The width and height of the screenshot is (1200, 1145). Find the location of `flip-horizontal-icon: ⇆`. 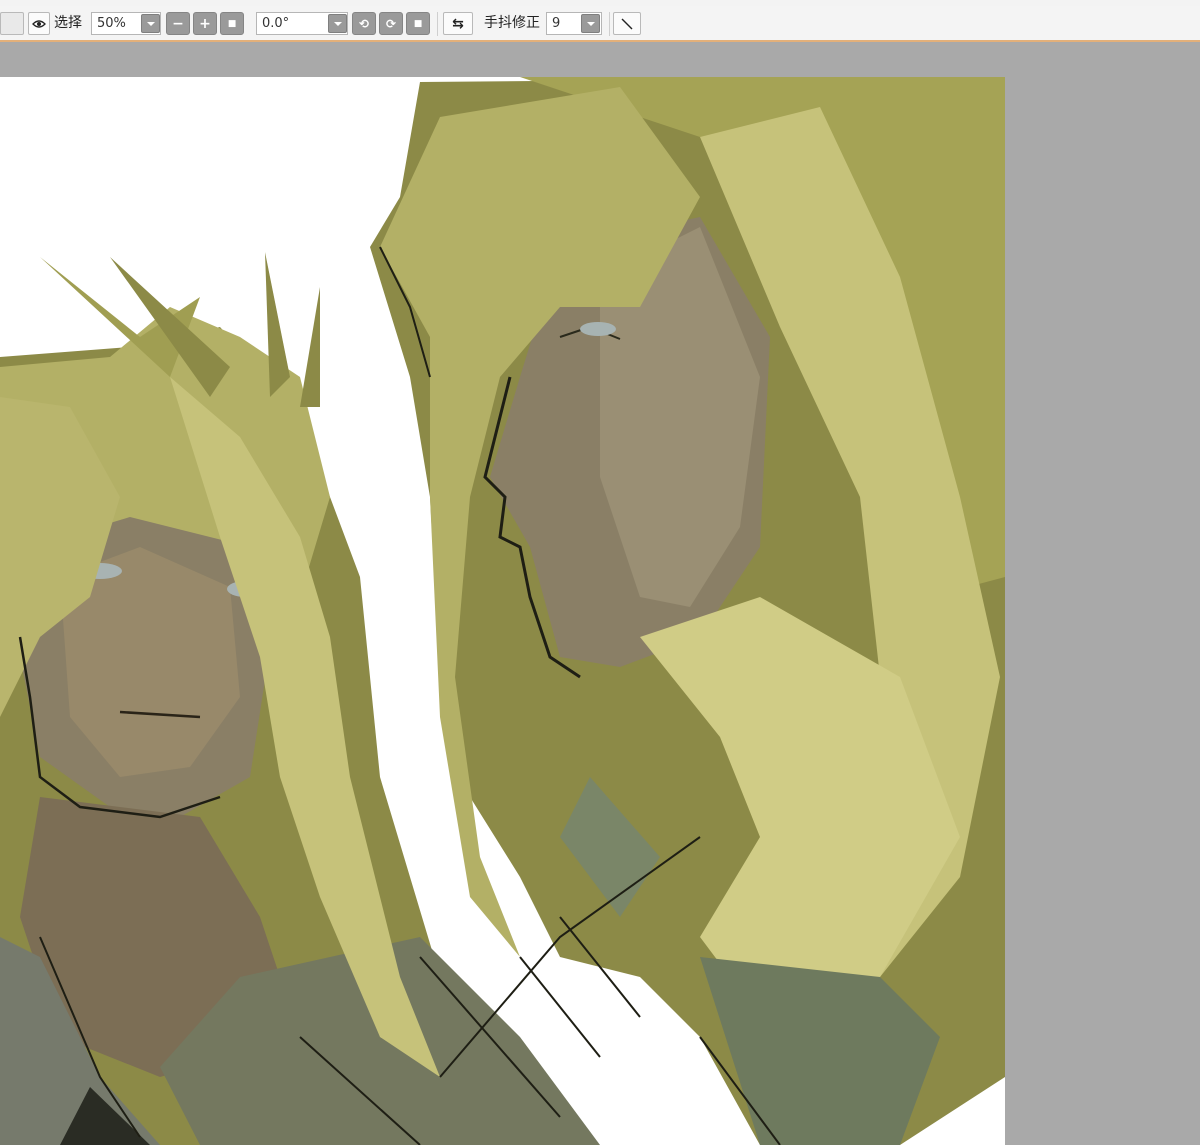

flip-horizontal-icon: ⇆ is located at coordinates (458, 23).